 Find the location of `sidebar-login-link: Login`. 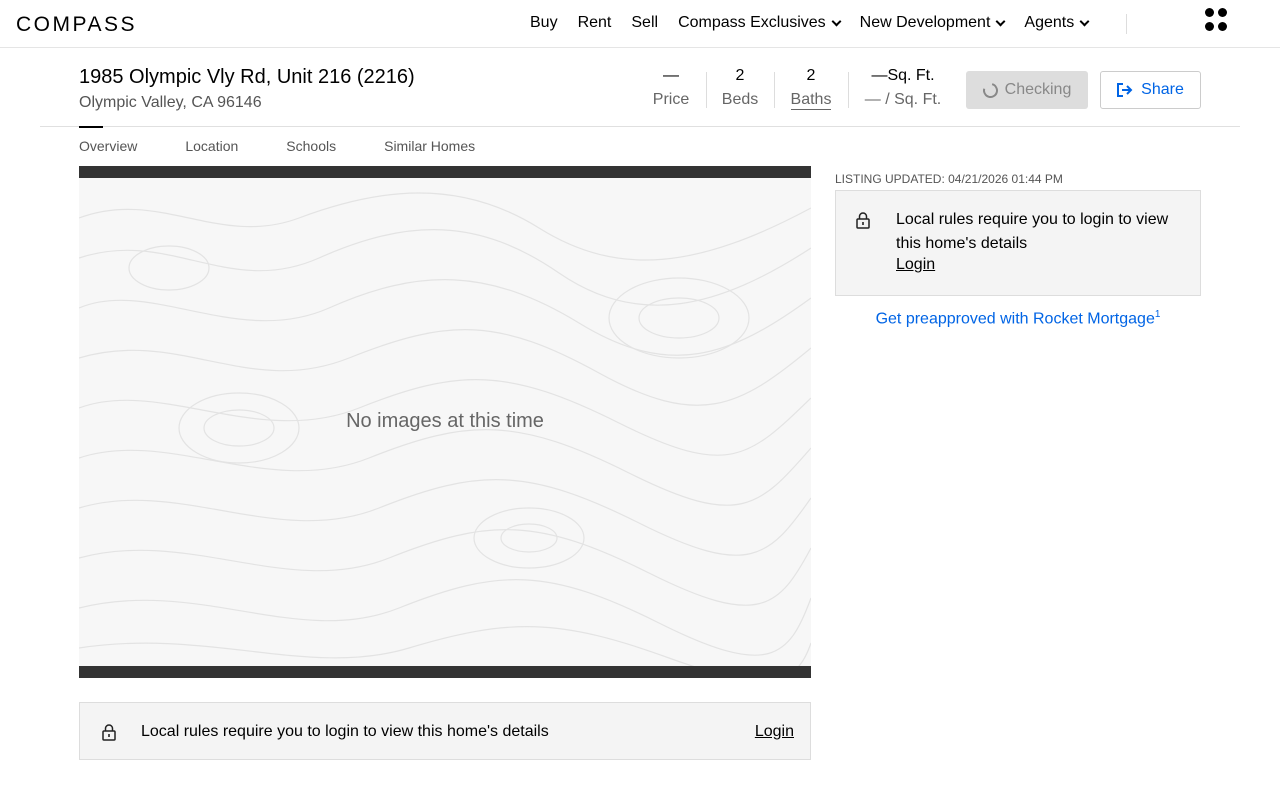

sidebar-login-link: Login is located at coordinates (915, 265).